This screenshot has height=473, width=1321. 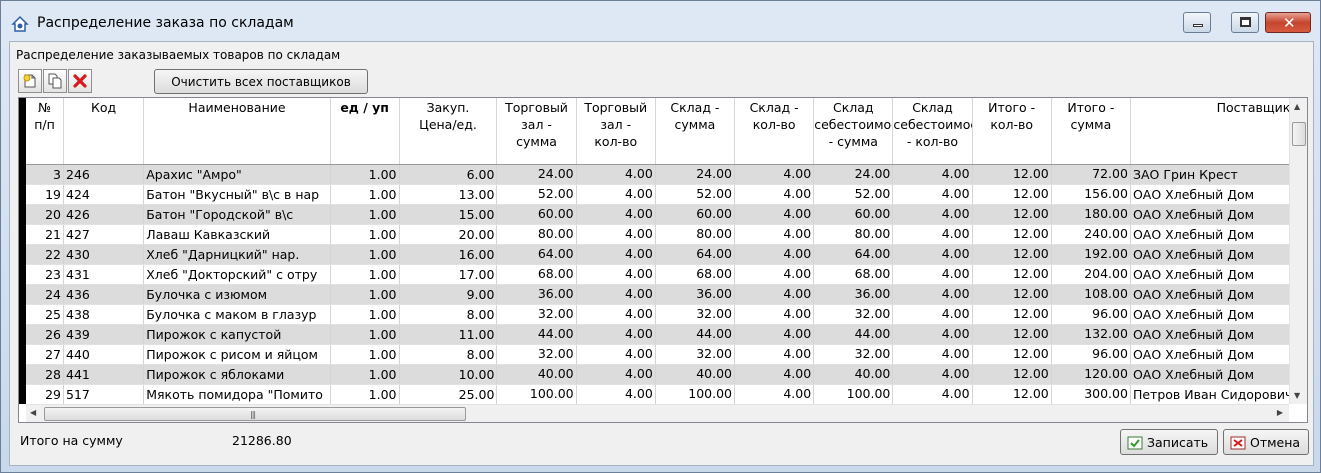 I want to click on maximize-button, so click(x=1245, y=22).